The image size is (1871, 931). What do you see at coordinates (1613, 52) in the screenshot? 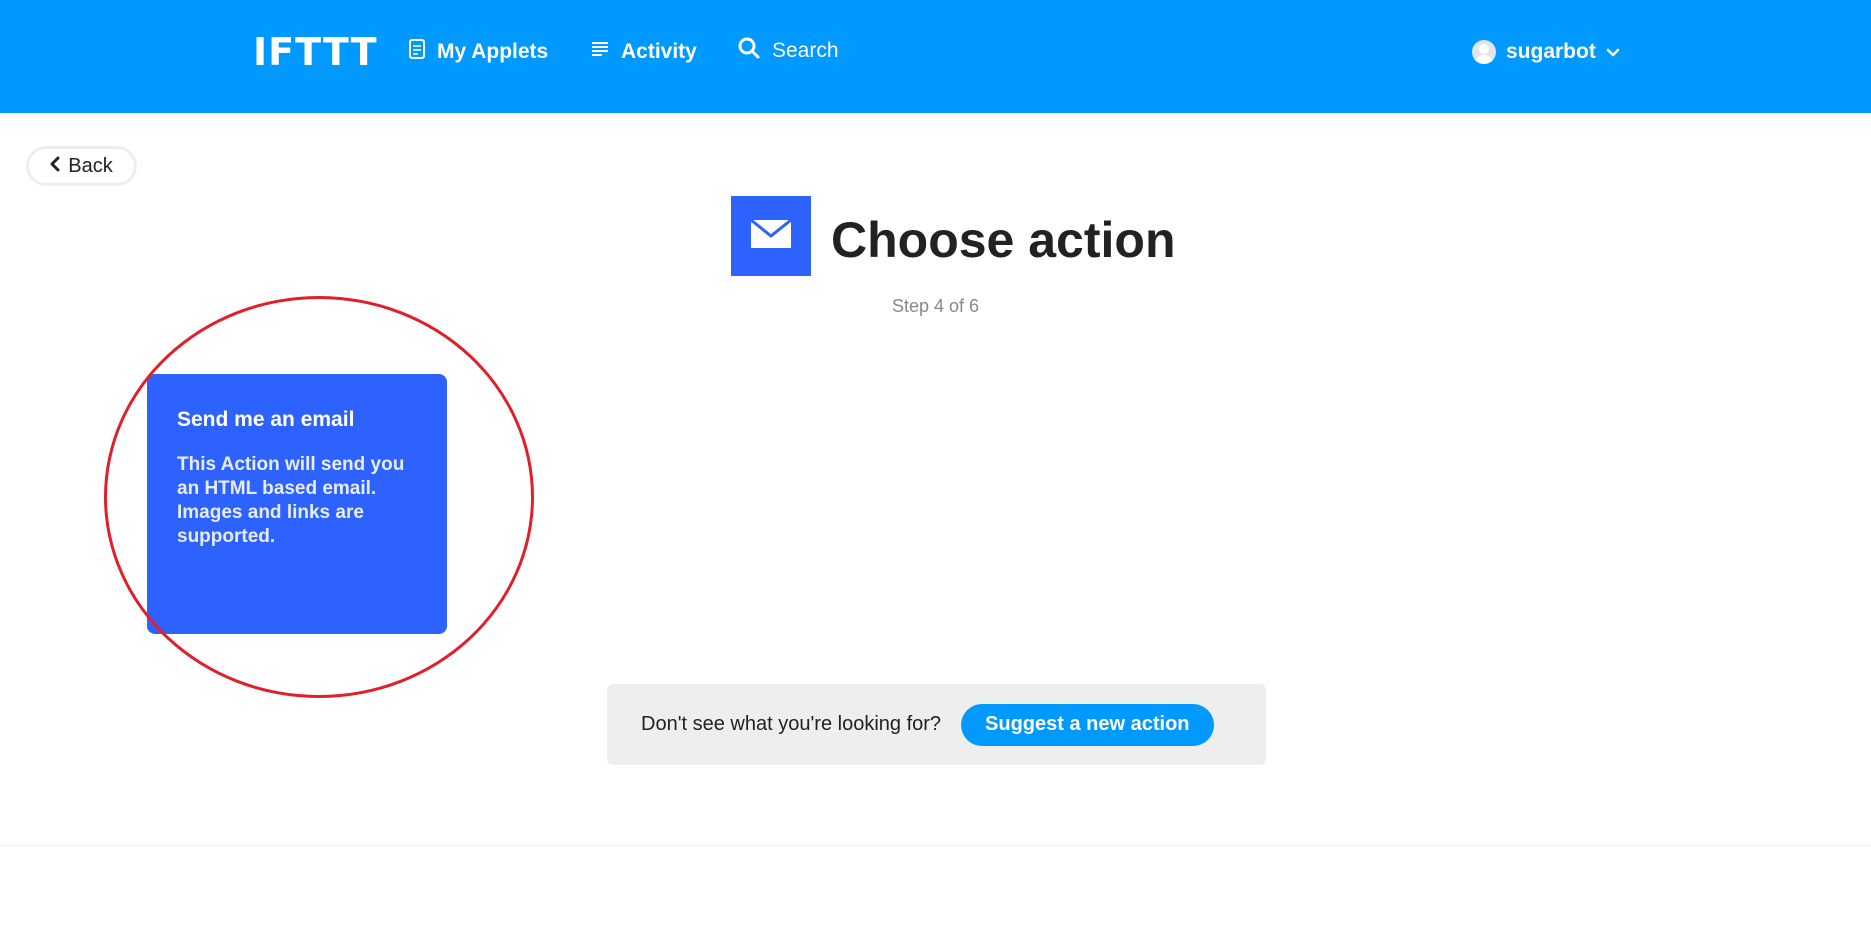
I see `chevron-down-icon` at bounding box center [1613, 52].